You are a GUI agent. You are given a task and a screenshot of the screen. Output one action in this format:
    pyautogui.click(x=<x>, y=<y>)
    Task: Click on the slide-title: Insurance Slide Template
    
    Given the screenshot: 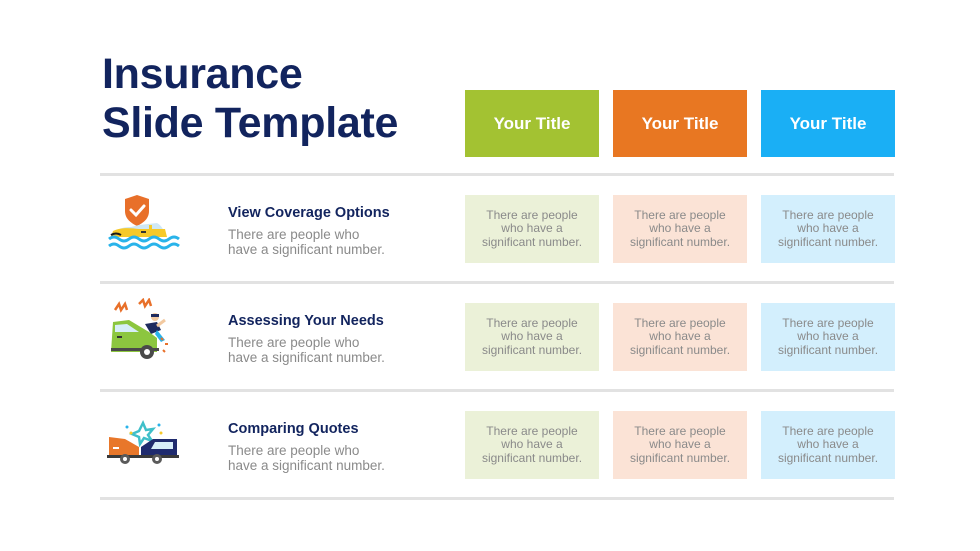 What is the action you would take?
    pyautogui.click(x=250, y=99)
    